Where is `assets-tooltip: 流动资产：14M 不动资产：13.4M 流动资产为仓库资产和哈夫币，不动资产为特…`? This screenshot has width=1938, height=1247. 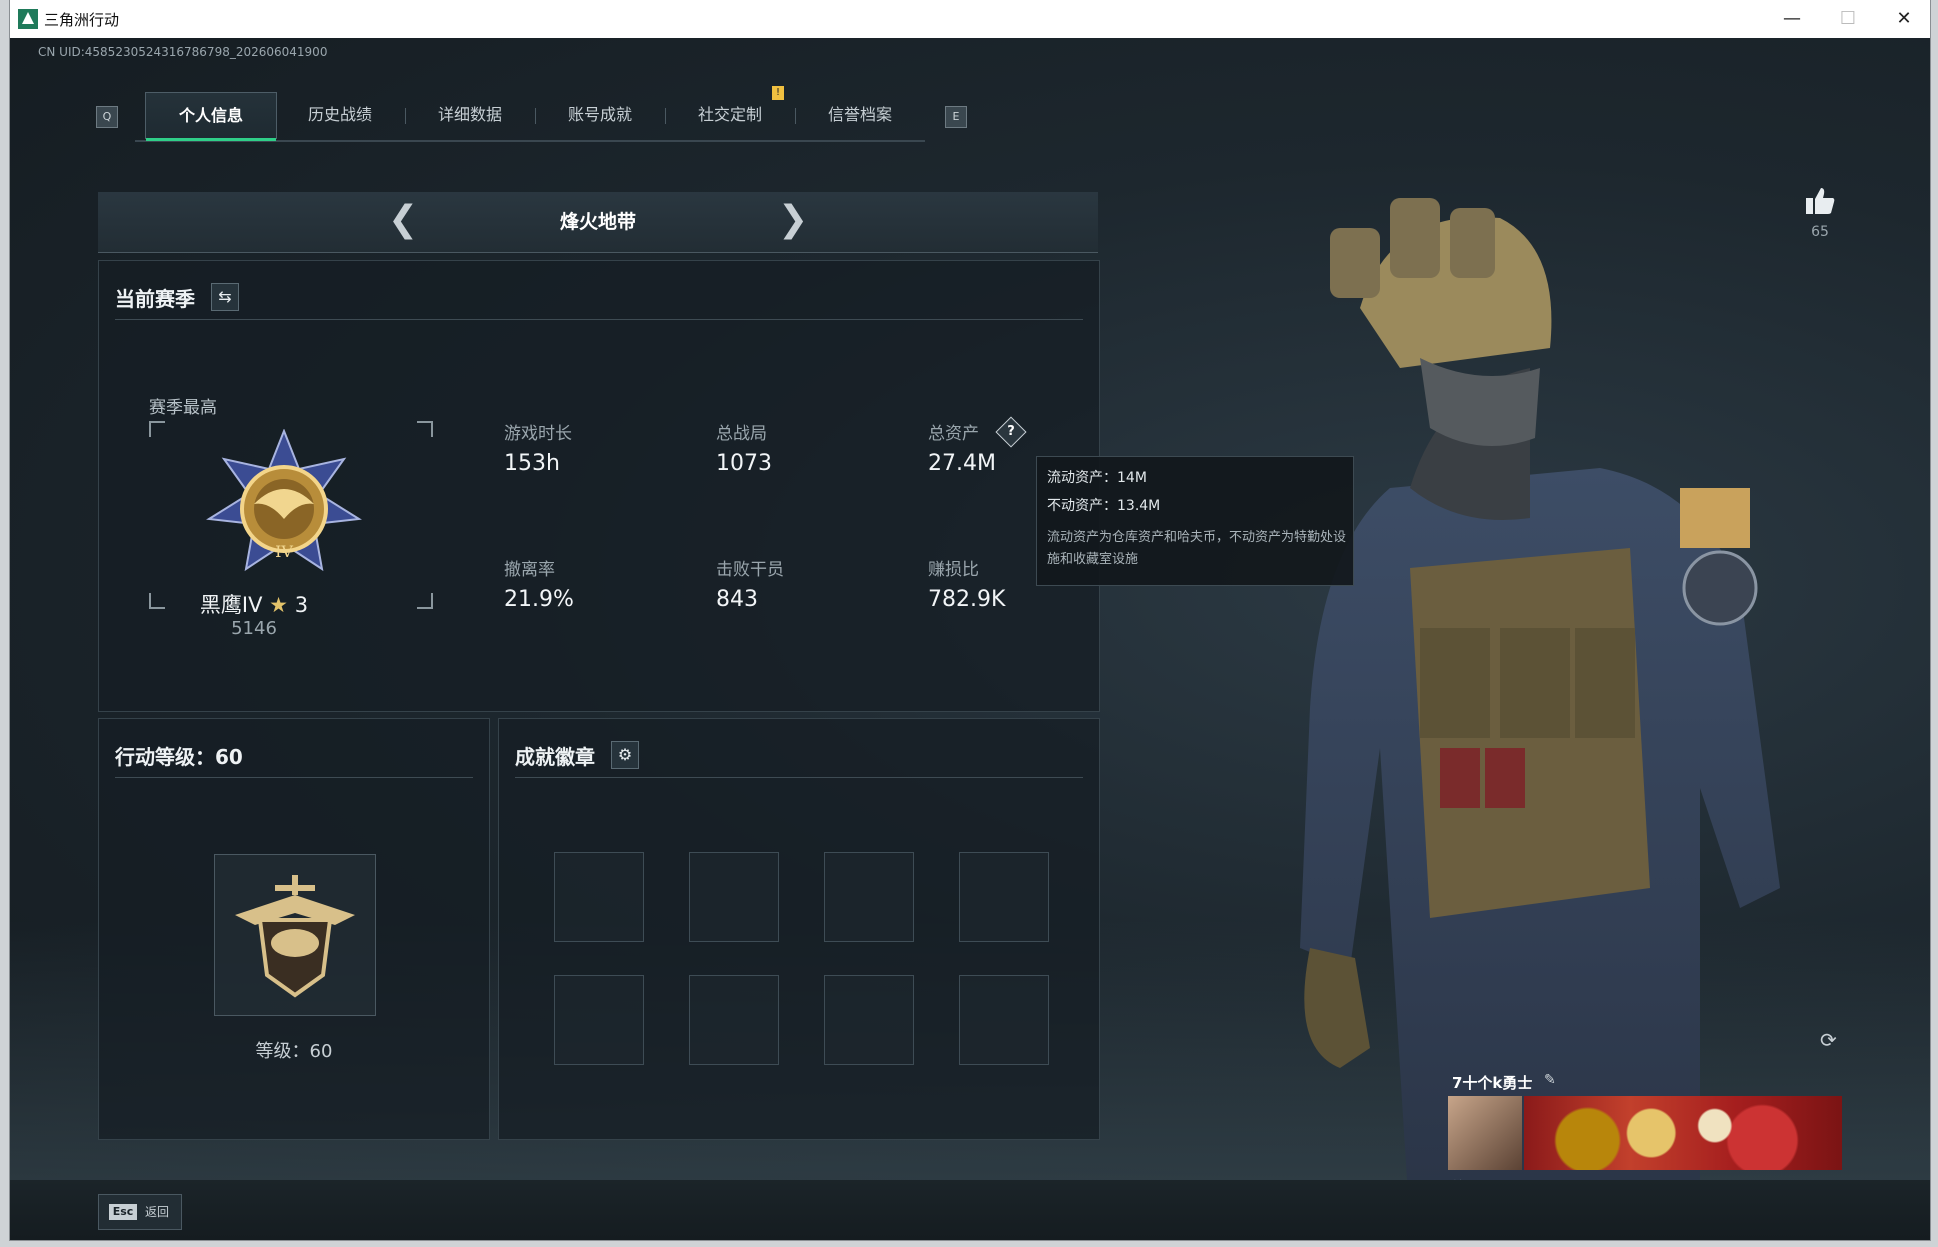
assets-tooltip: 流动资产：14M 不动资产：13.4M 流动资产为仓库资产和哈夫币，不动资产为特… is located at coordinates (1195, 521).